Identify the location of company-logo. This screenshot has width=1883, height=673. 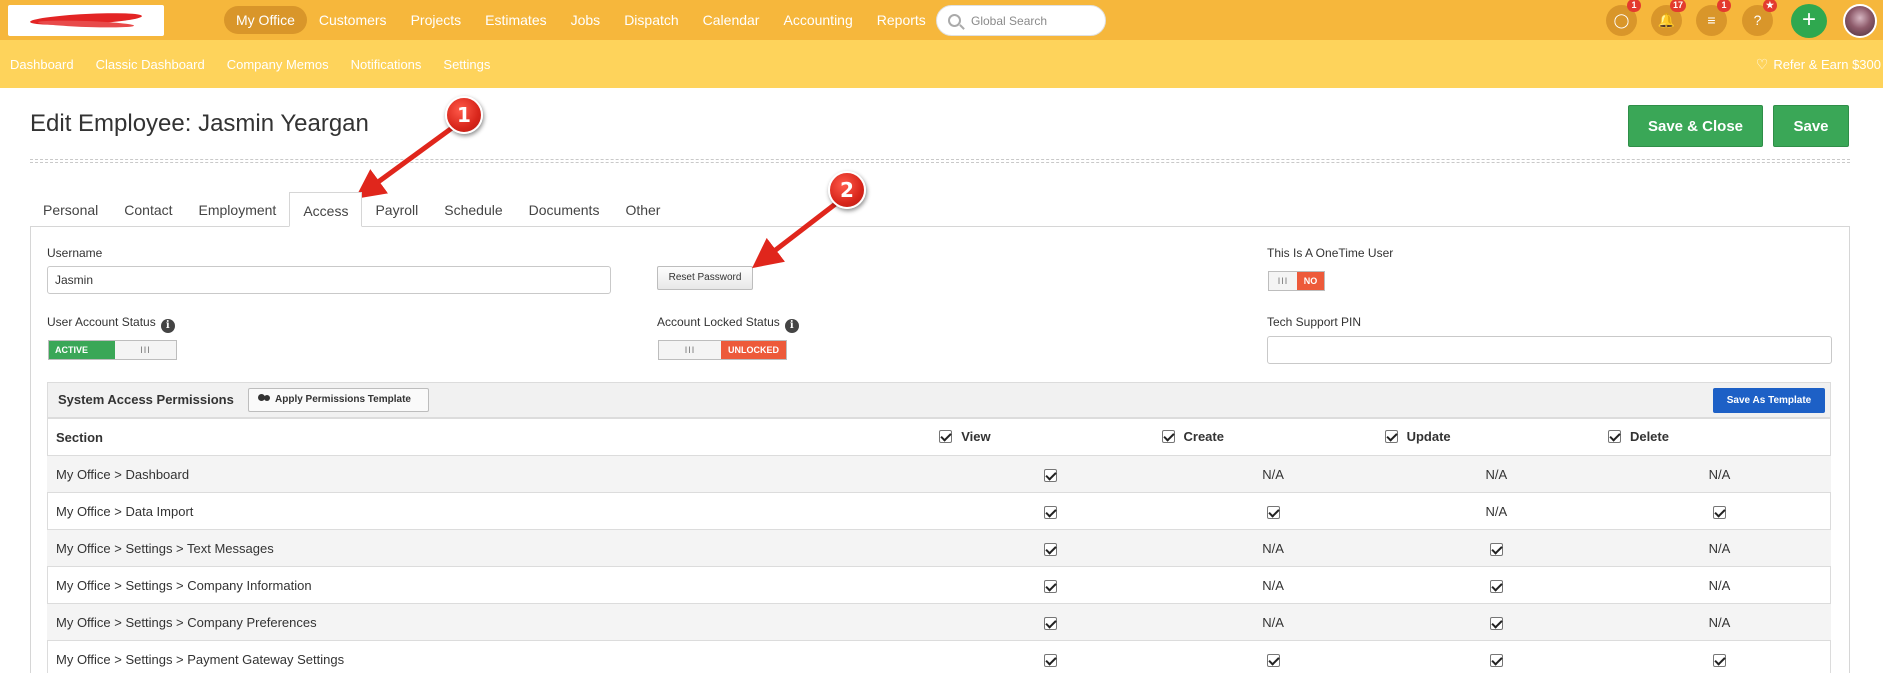
(86, 20).